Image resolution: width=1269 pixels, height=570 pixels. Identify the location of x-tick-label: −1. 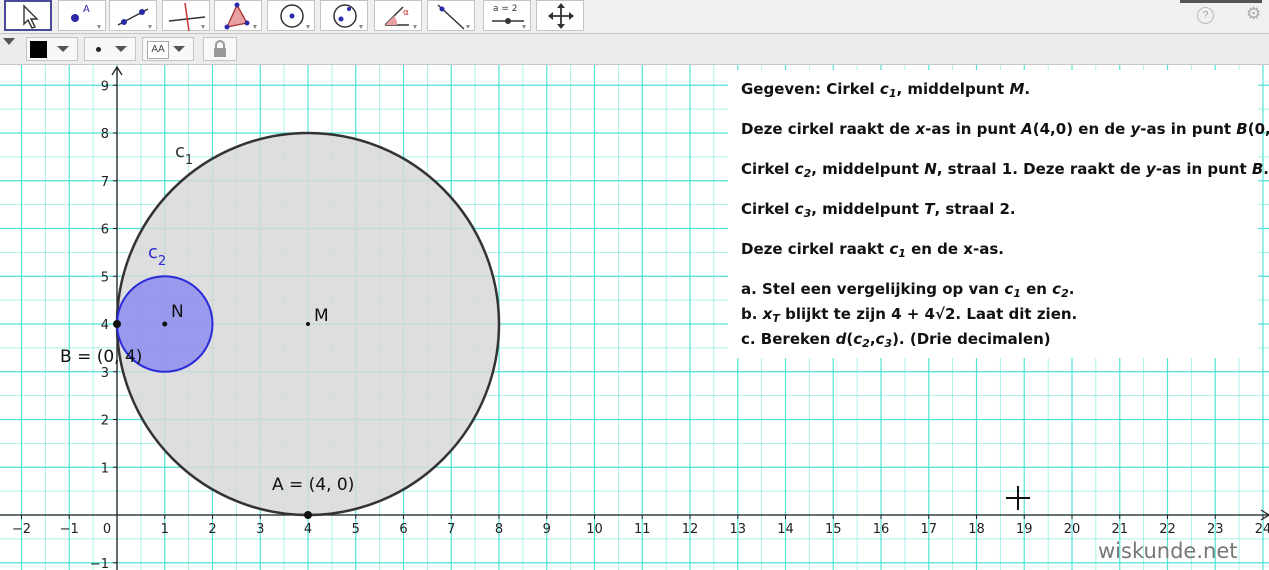
(69, 529).